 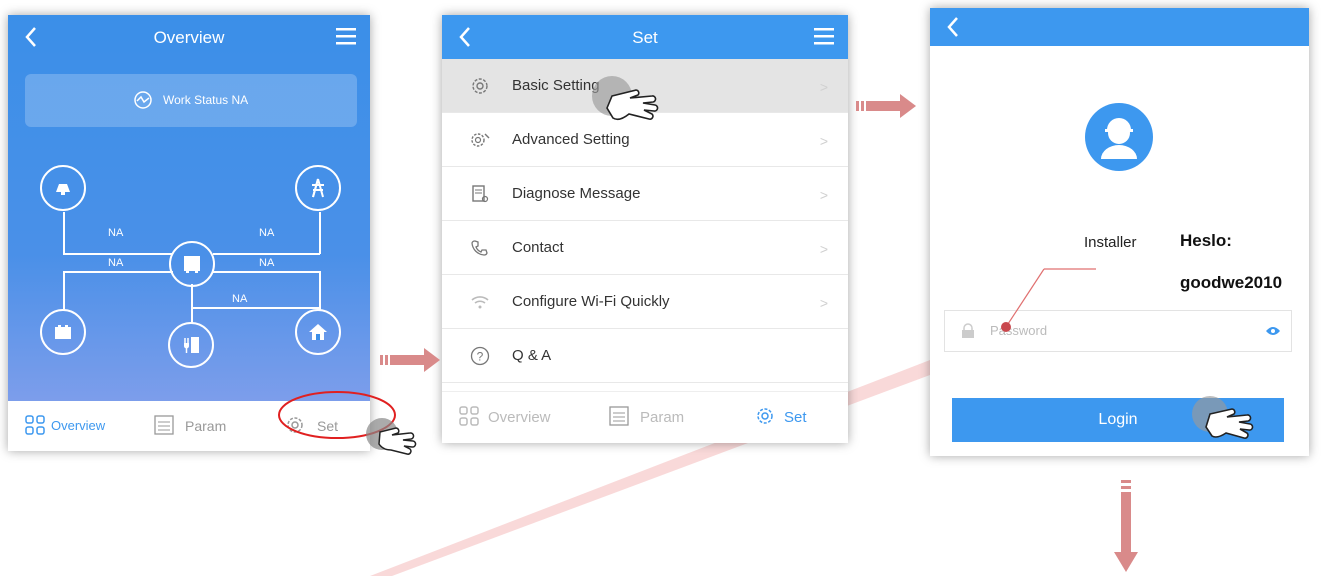 I want to click on pulse-icon, so click(x=143, y=100).